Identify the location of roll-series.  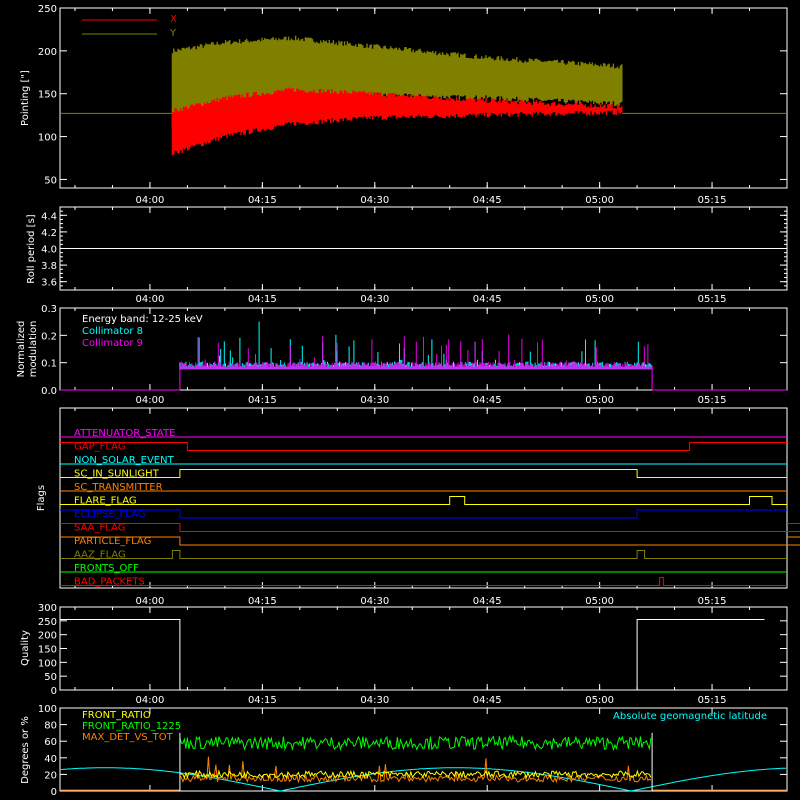
(423, 248).